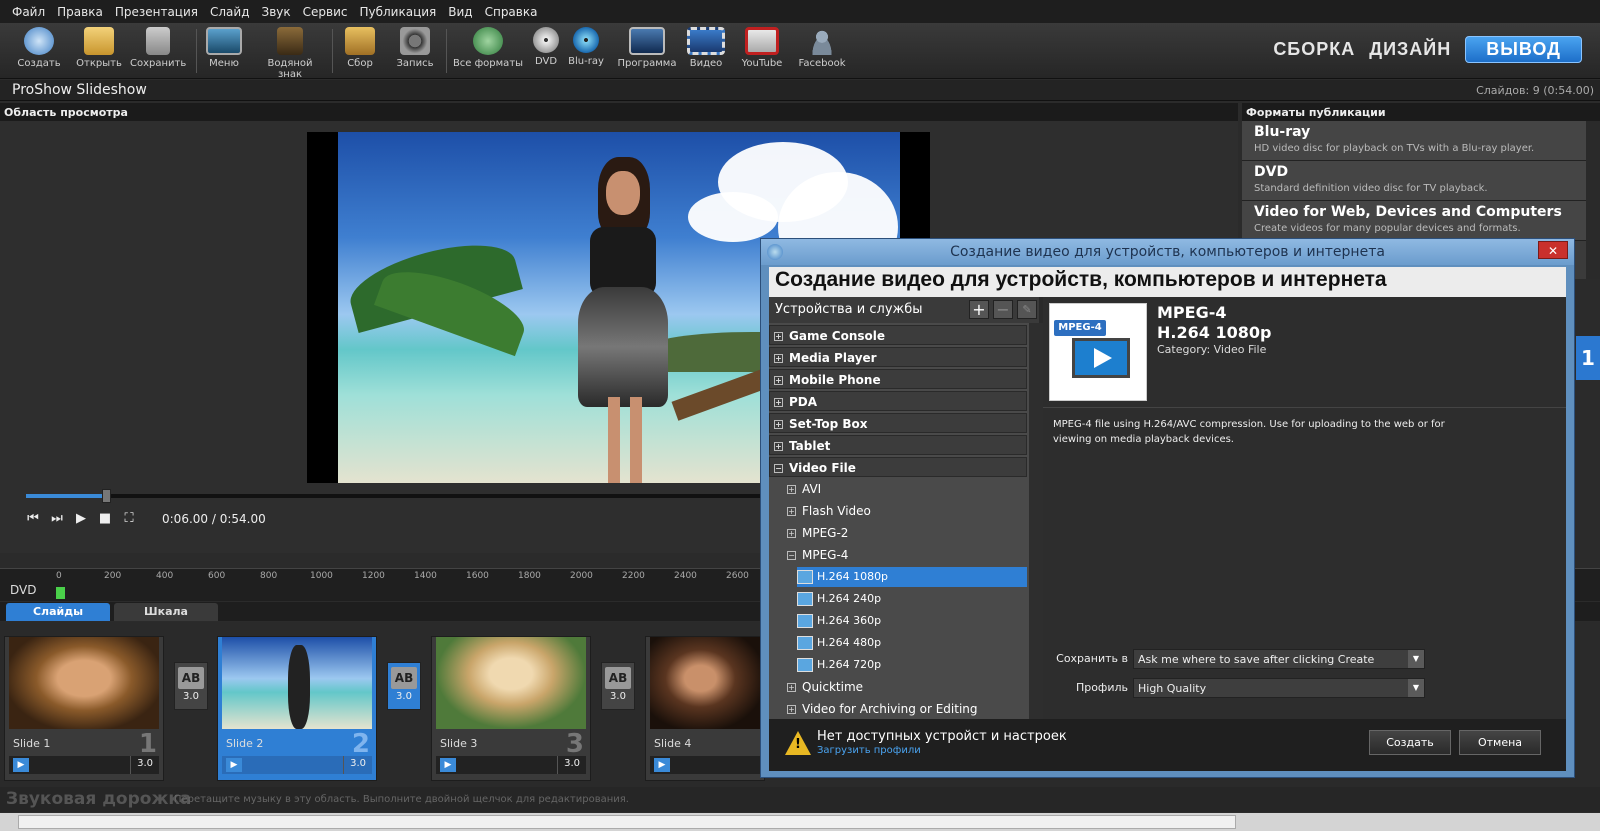 The image size is (1600, 831). Describe the element at coordinates (546, 47) in the screenshot. I see `dvd-button: DVD` at that location.